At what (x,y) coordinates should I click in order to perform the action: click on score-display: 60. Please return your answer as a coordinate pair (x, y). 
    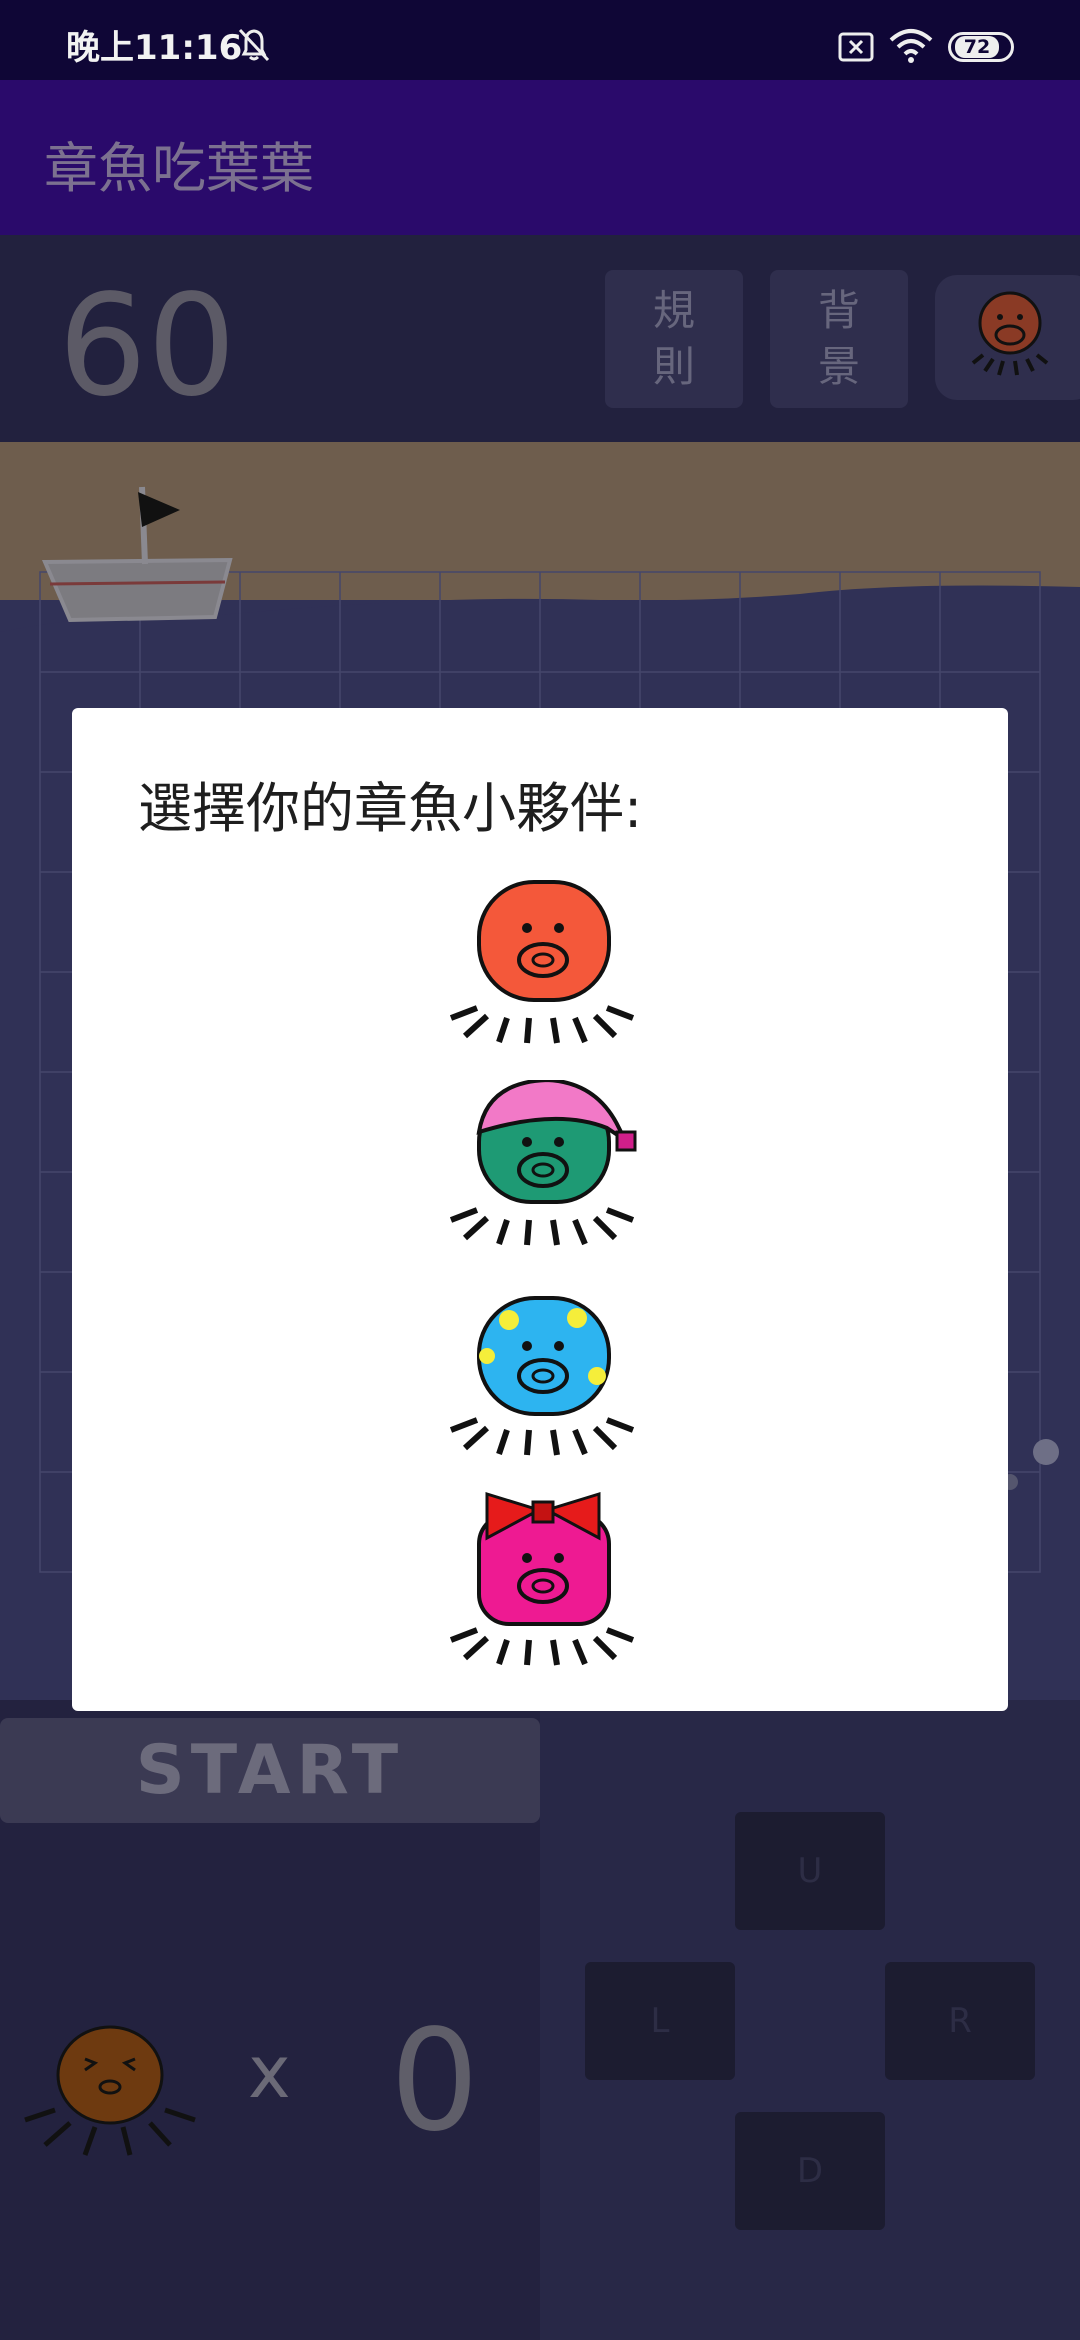
    Looking at the image, I should click on (147, 346).